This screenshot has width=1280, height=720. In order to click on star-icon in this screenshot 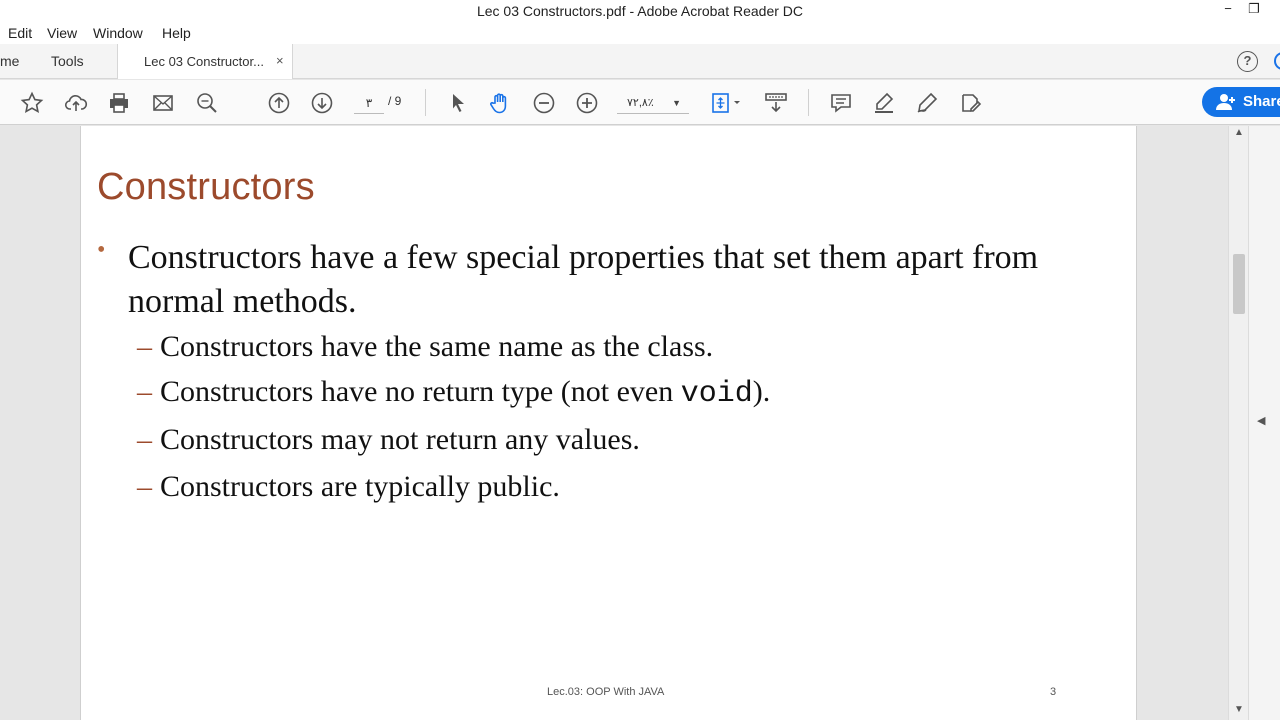, I will do `click(32, 103)`.